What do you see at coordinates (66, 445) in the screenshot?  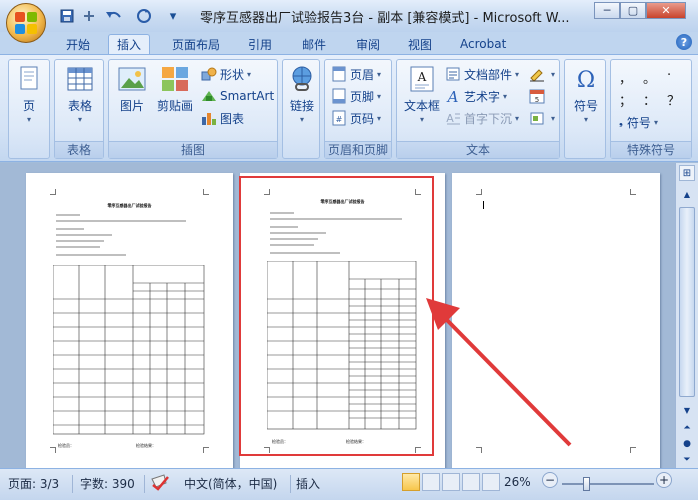 I see `footer-inspector: 检验员：` at bounding box center [66, 445].